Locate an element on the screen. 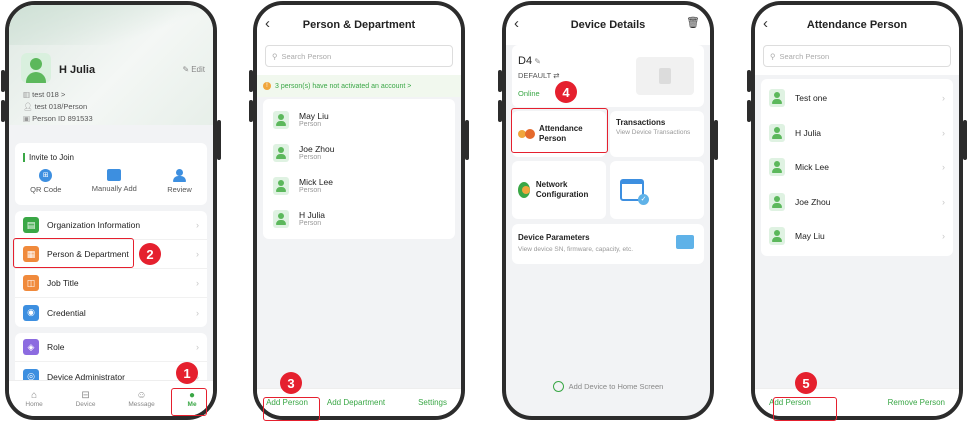 Image resolution: width=969 pixels, height=422 pixels. nav-message: ☺ Message is located at coordinates (141, 399).